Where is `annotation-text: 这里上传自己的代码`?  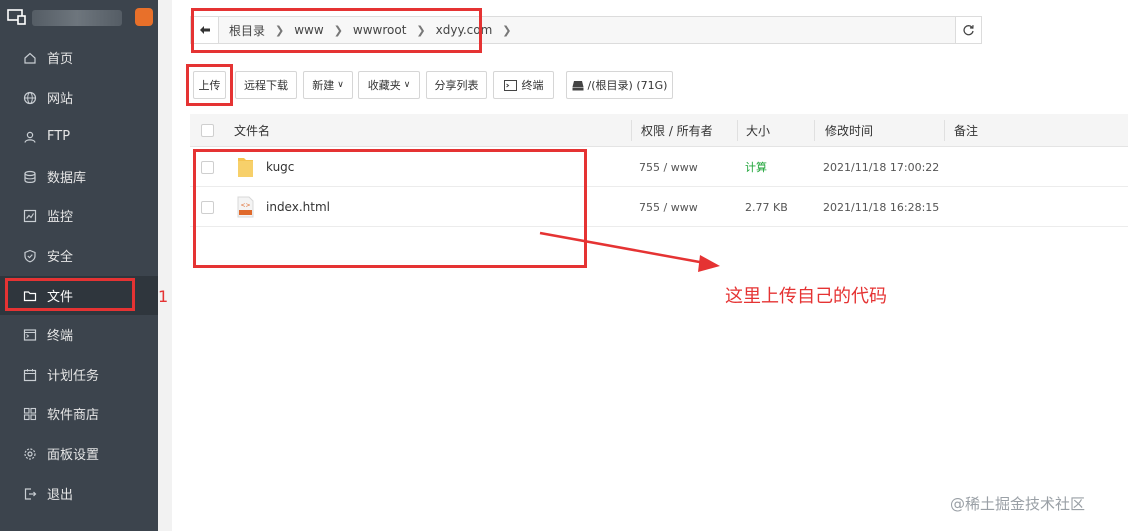
annotation-text: 这里上传自己的代码 is located at coordinates (806, 296).